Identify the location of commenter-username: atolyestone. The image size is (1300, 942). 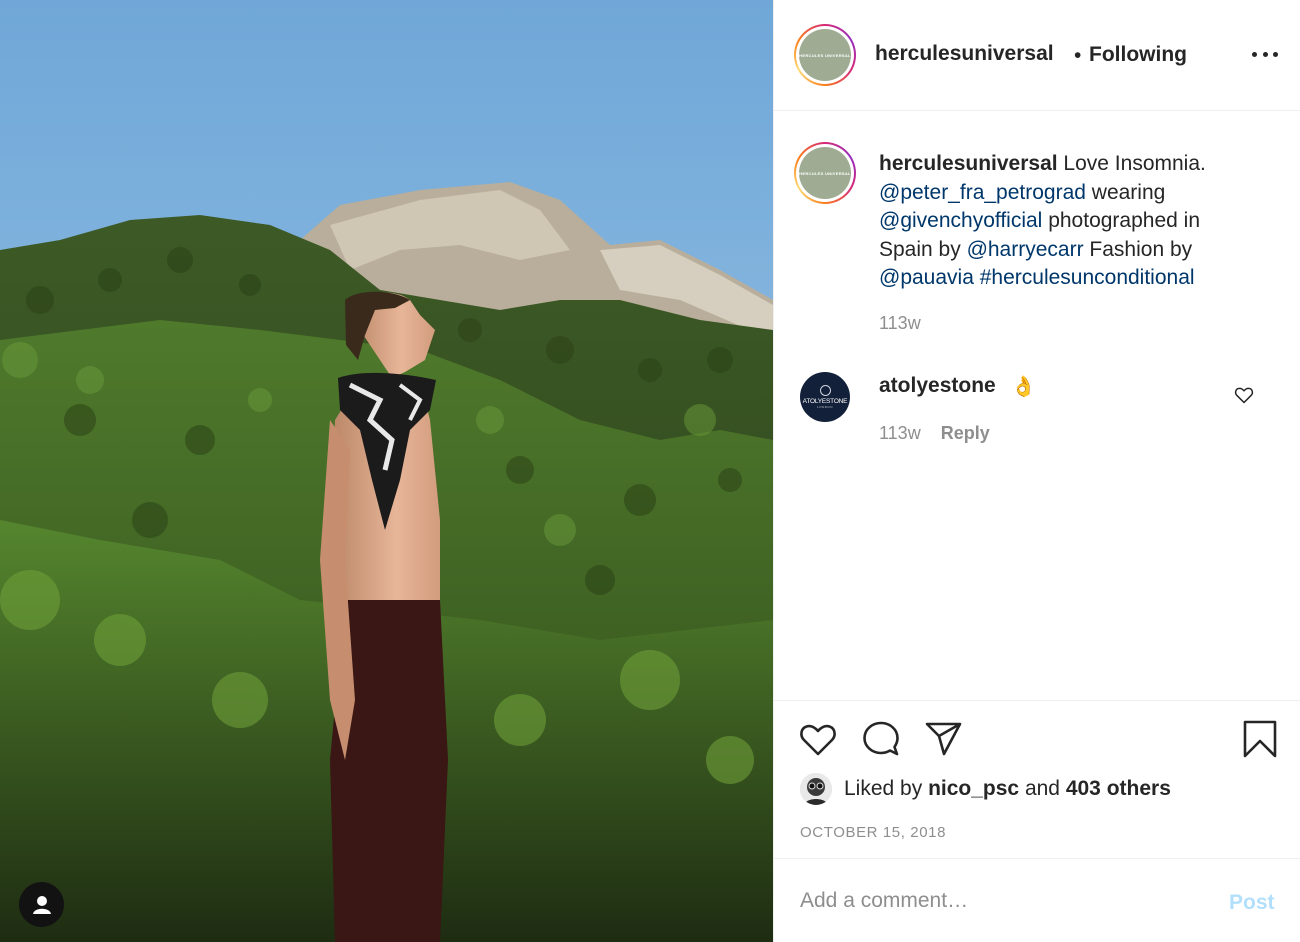
(937, 386).